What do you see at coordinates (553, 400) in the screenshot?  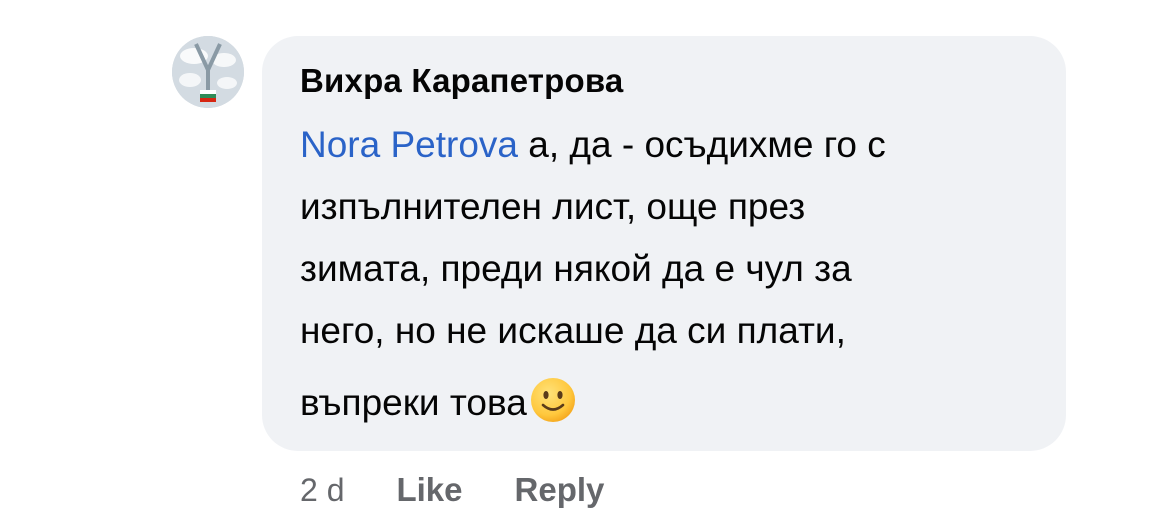 I see `slightly-smiling-face-icon` at bounding box center [553, 400].